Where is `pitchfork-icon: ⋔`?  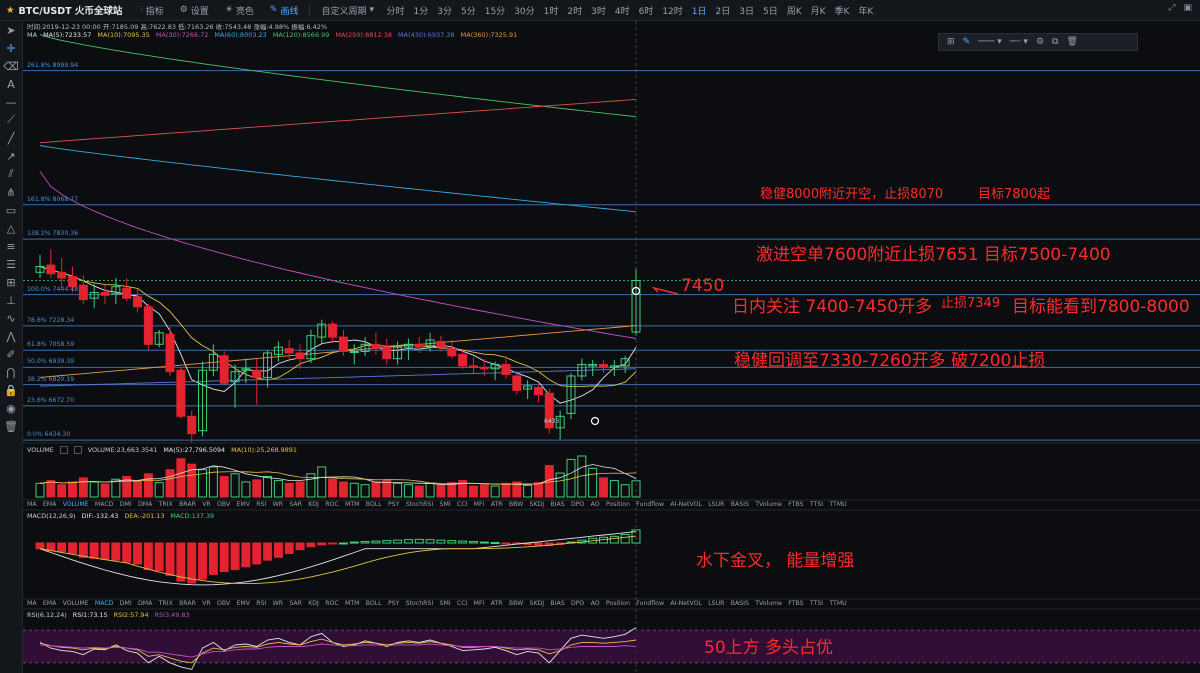 pitchfork-icon: ⋔ is located at coordinates (11, 192).